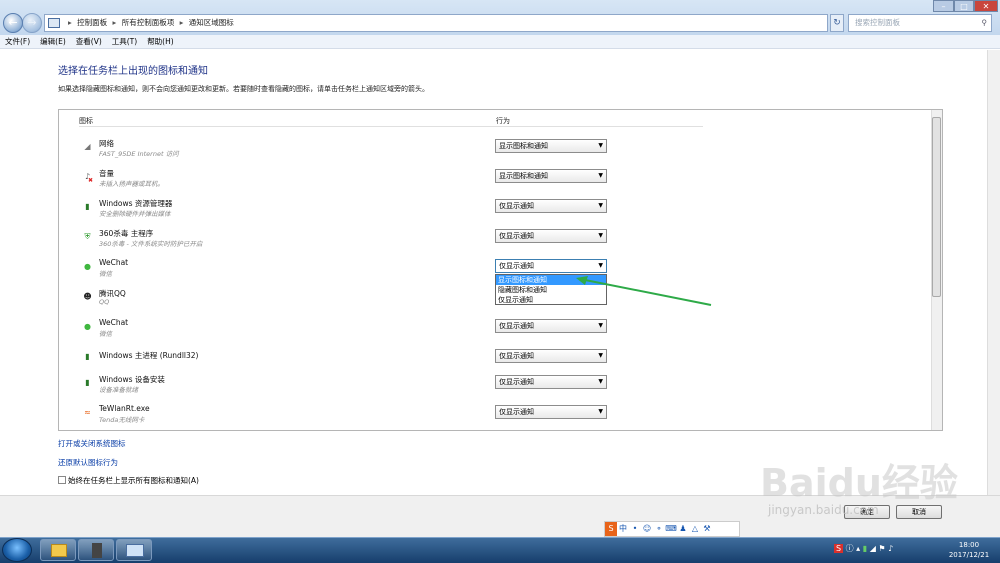  Describe the element at coordinates (877, 22) in the screenshot. I see `search-placeholder: 搜索控制面板` at that location.